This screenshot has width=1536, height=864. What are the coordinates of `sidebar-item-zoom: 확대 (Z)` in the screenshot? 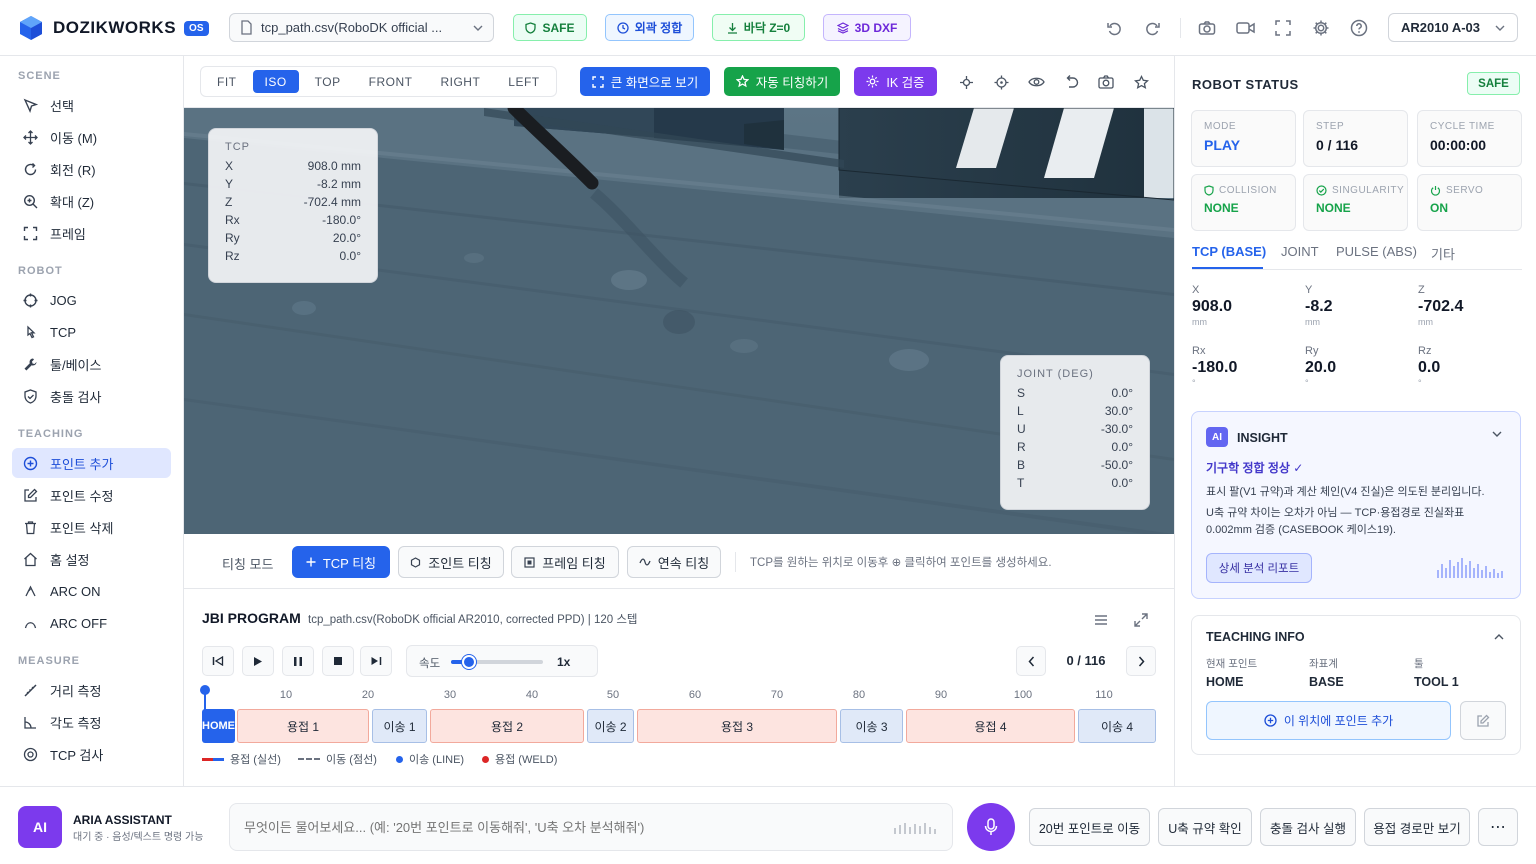 It's located at (91, 201).